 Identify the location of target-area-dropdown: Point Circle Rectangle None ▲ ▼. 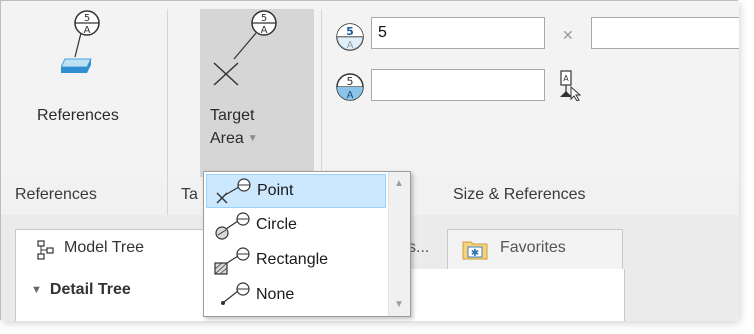
(307, 244).